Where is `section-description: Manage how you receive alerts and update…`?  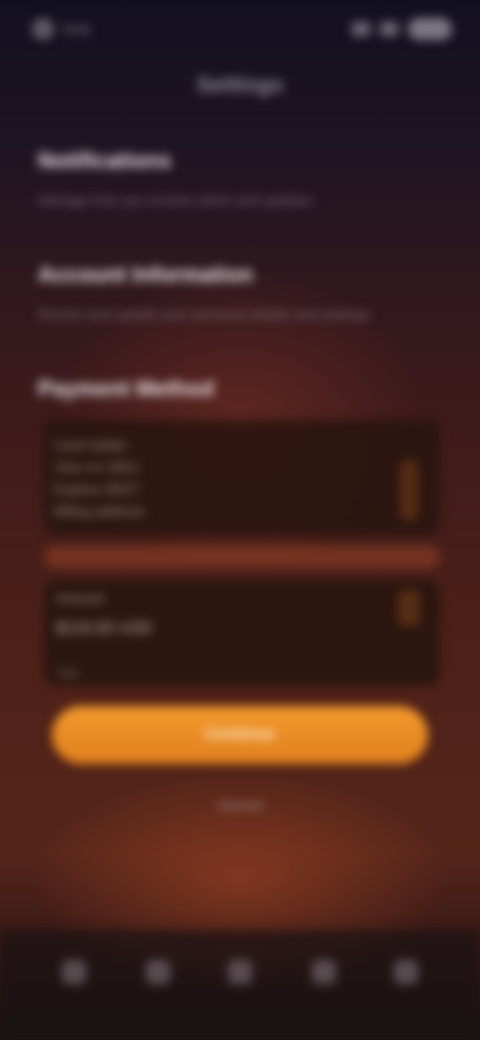
section-description: Manage how you receive alerts and update… is located at coordinates (175, 200).